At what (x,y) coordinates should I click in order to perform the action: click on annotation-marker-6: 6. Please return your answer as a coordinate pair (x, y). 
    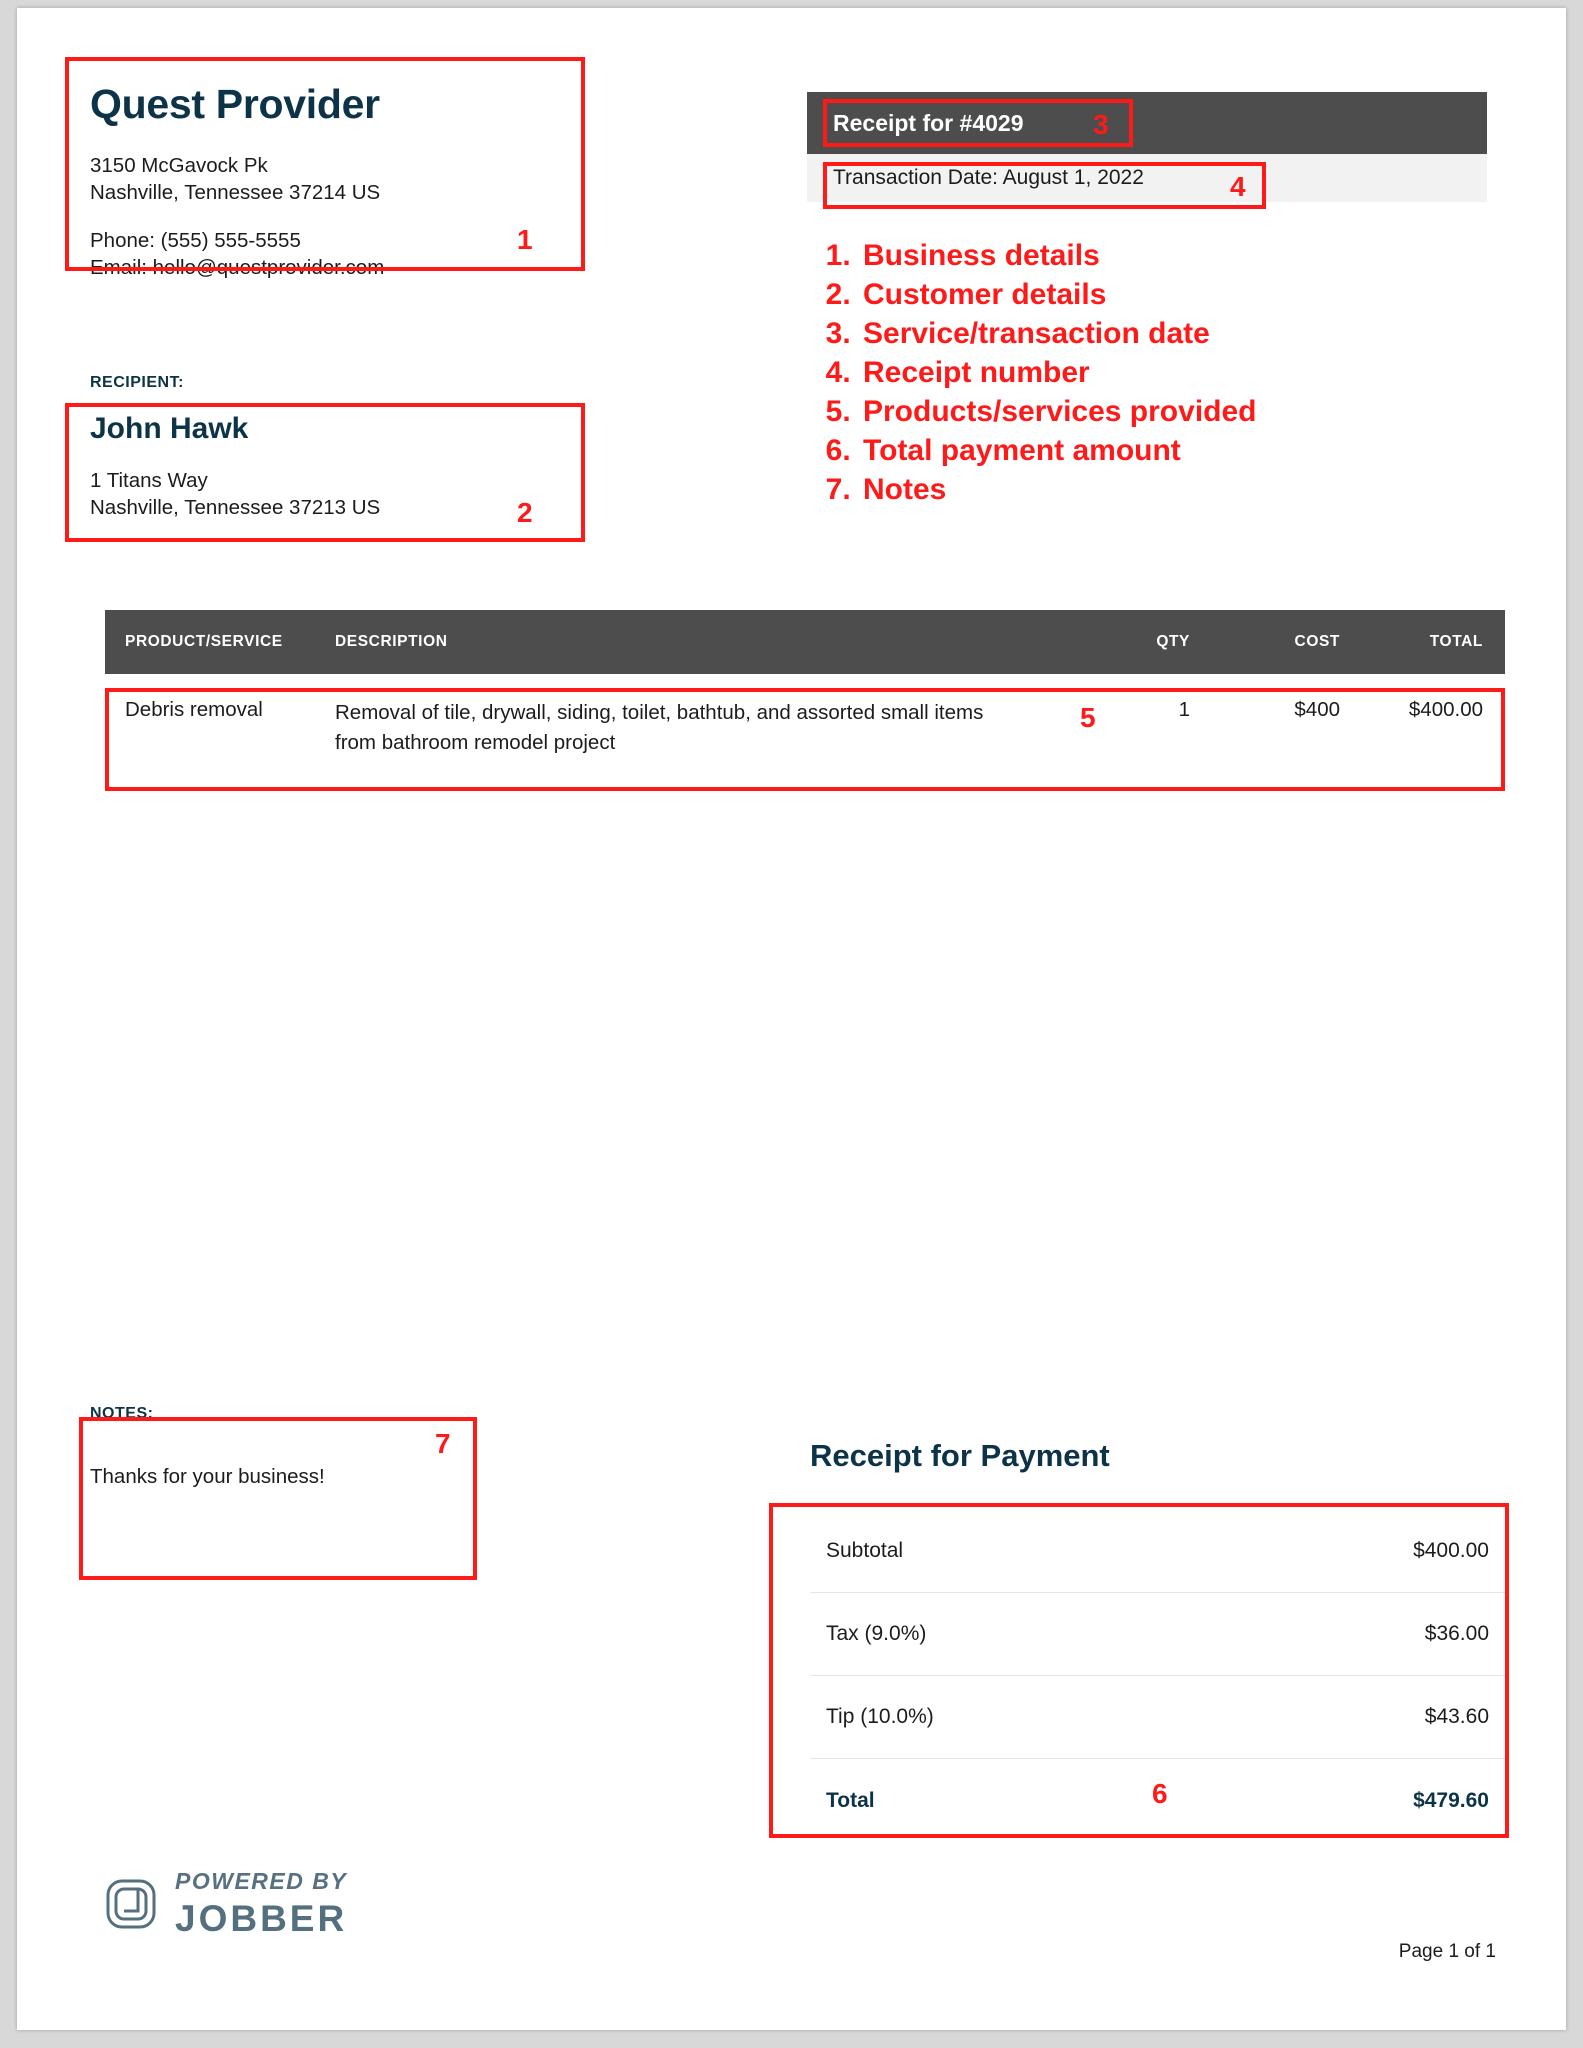
    Looking at the image, I should click on (1160, 1793).